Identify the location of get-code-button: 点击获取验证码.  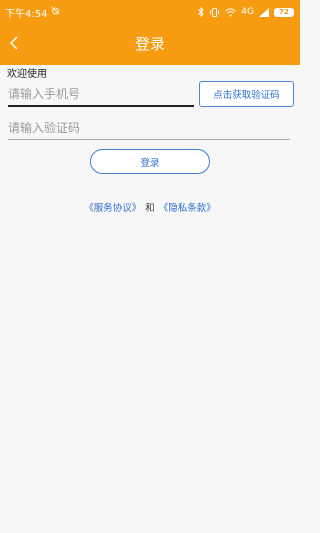
(246, 94).